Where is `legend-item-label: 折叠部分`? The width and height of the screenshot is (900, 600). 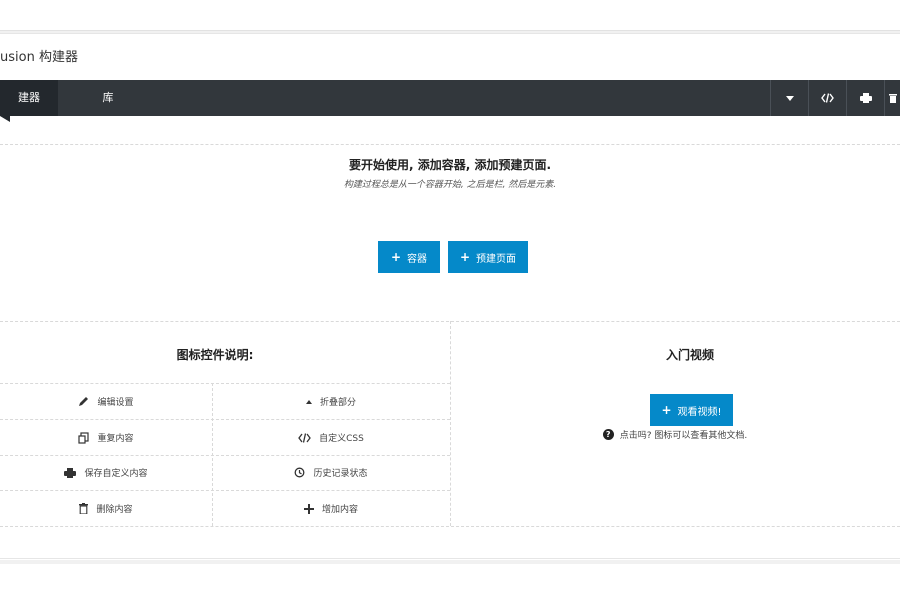 legend-item-label: 折叠部分 is located at coordinates (337, 403).